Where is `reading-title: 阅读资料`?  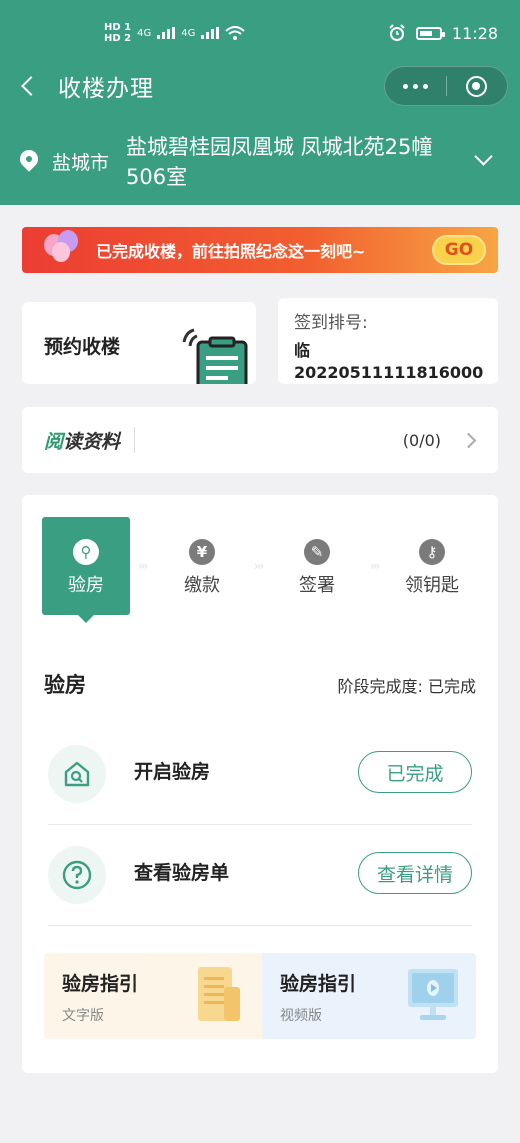 reading-title: 阅读资料 is located at coordinates (82, 440).